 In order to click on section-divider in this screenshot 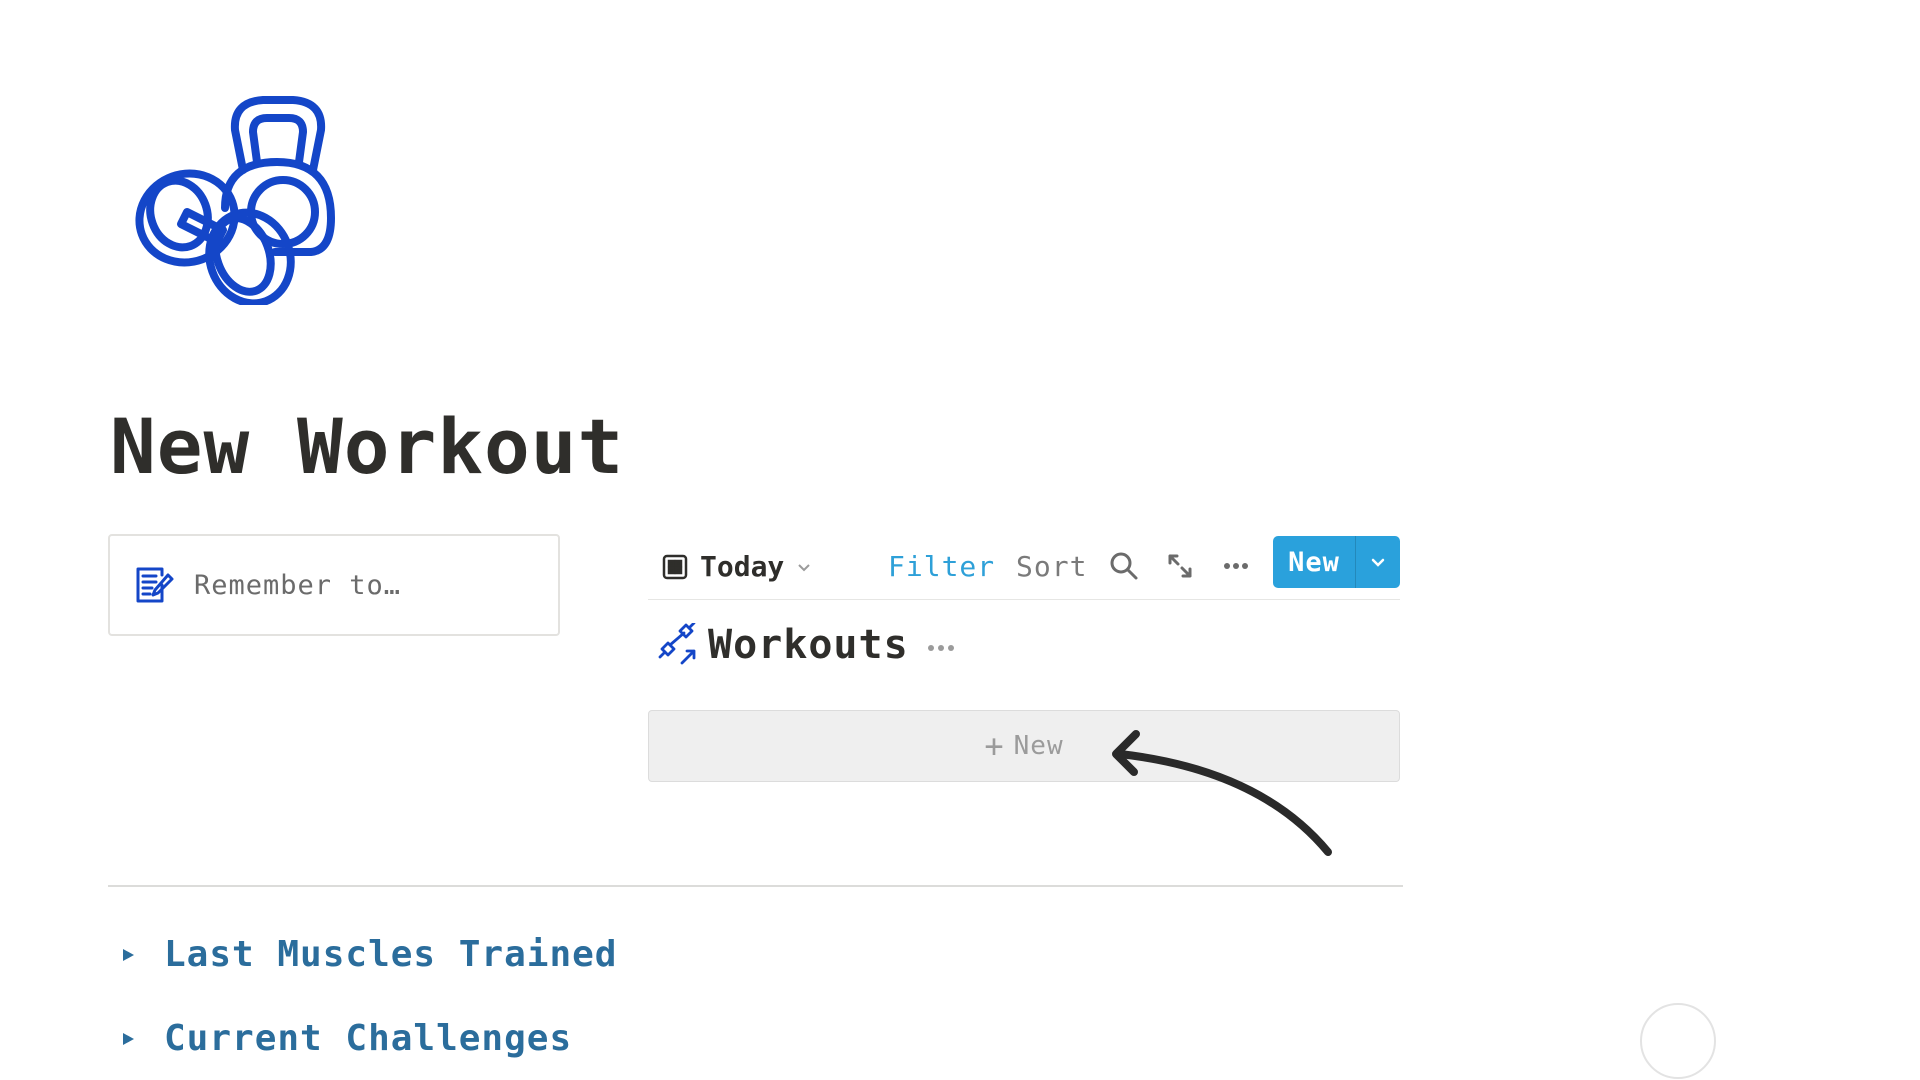, I will do `click(755, 886)`.